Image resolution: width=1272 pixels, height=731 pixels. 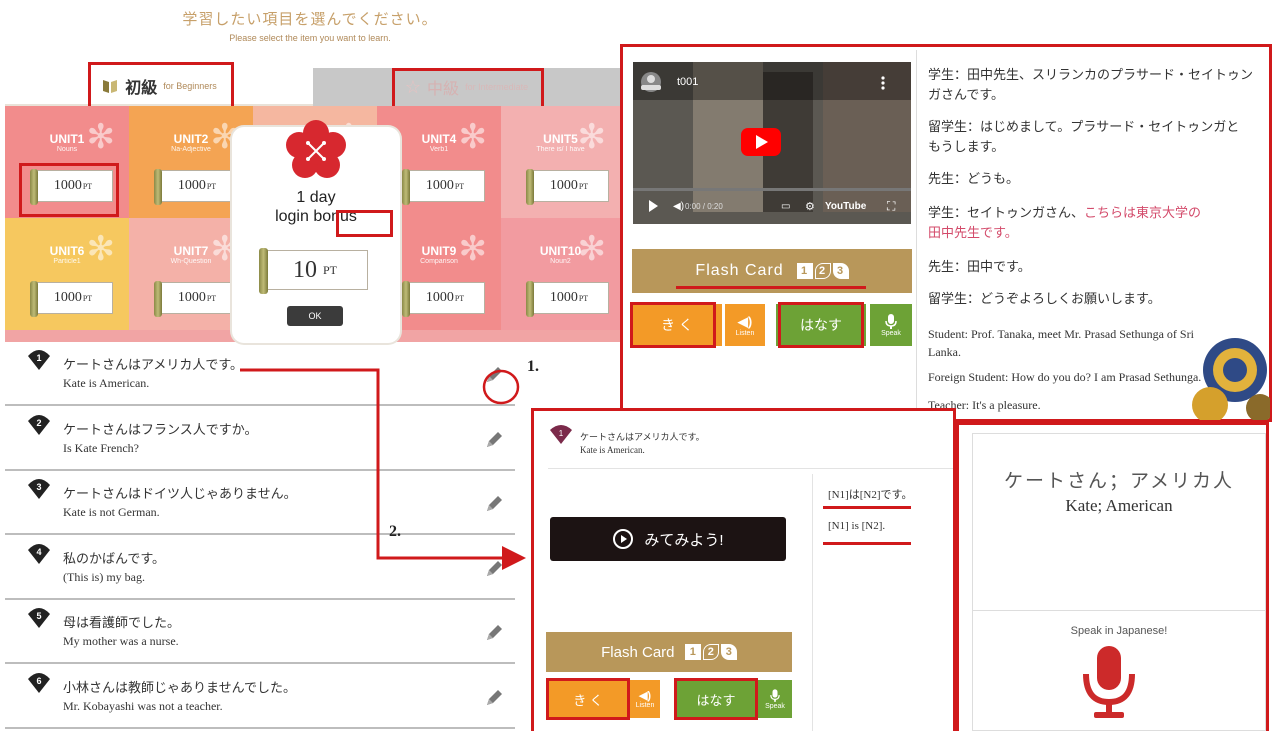 What do you see at coordinates (710, 652) in the screenshot?
I see `flashcard-small-num-2: 2` at bounding box center [710, 652].